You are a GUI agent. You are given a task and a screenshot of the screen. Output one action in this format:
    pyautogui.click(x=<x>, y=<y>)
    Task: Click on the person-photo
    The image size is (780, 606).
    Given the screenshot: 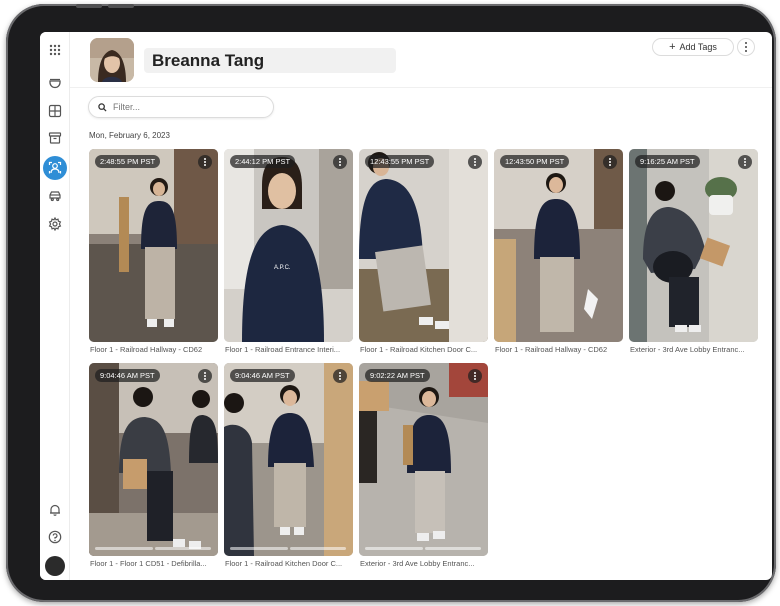 What is the action you would take?
    pyautogui.click(x=112, y=60)
    